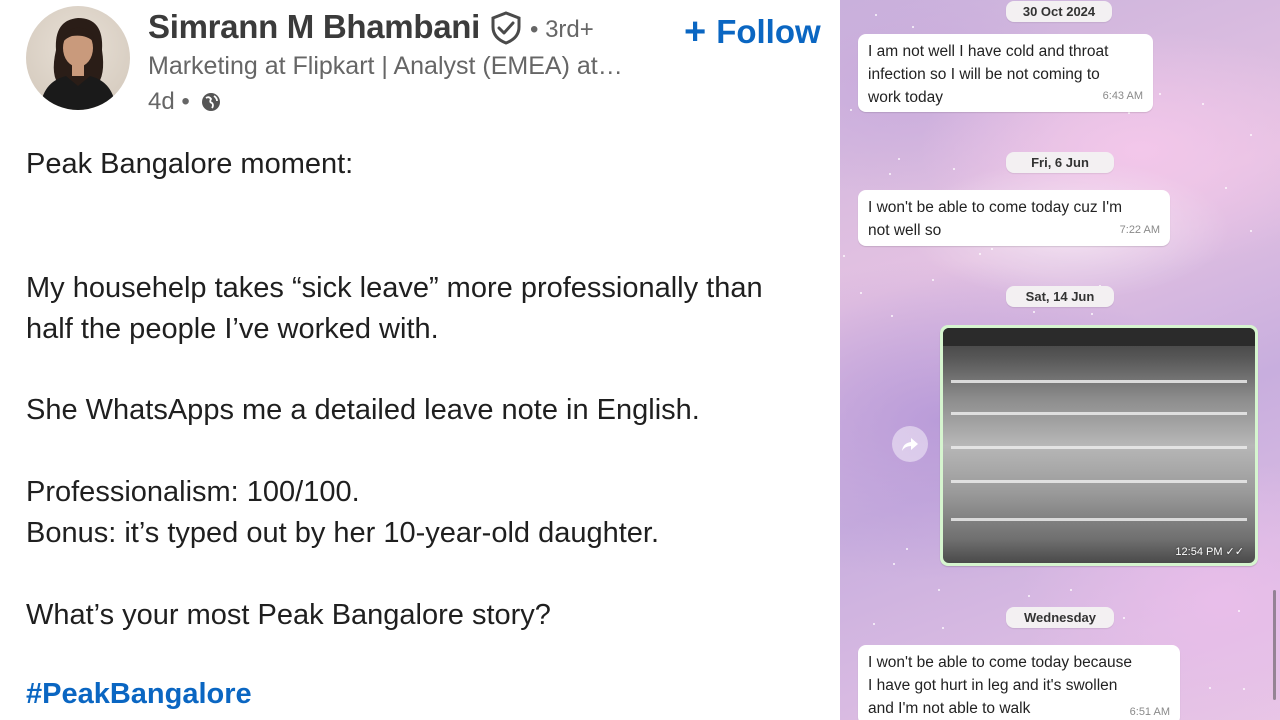 This screenshot has width=1280, height=720. Describe the element at coordinates (995, 207) in the screenshot. I see `message-line: I won't be able to come today cuz I'm` at that location.